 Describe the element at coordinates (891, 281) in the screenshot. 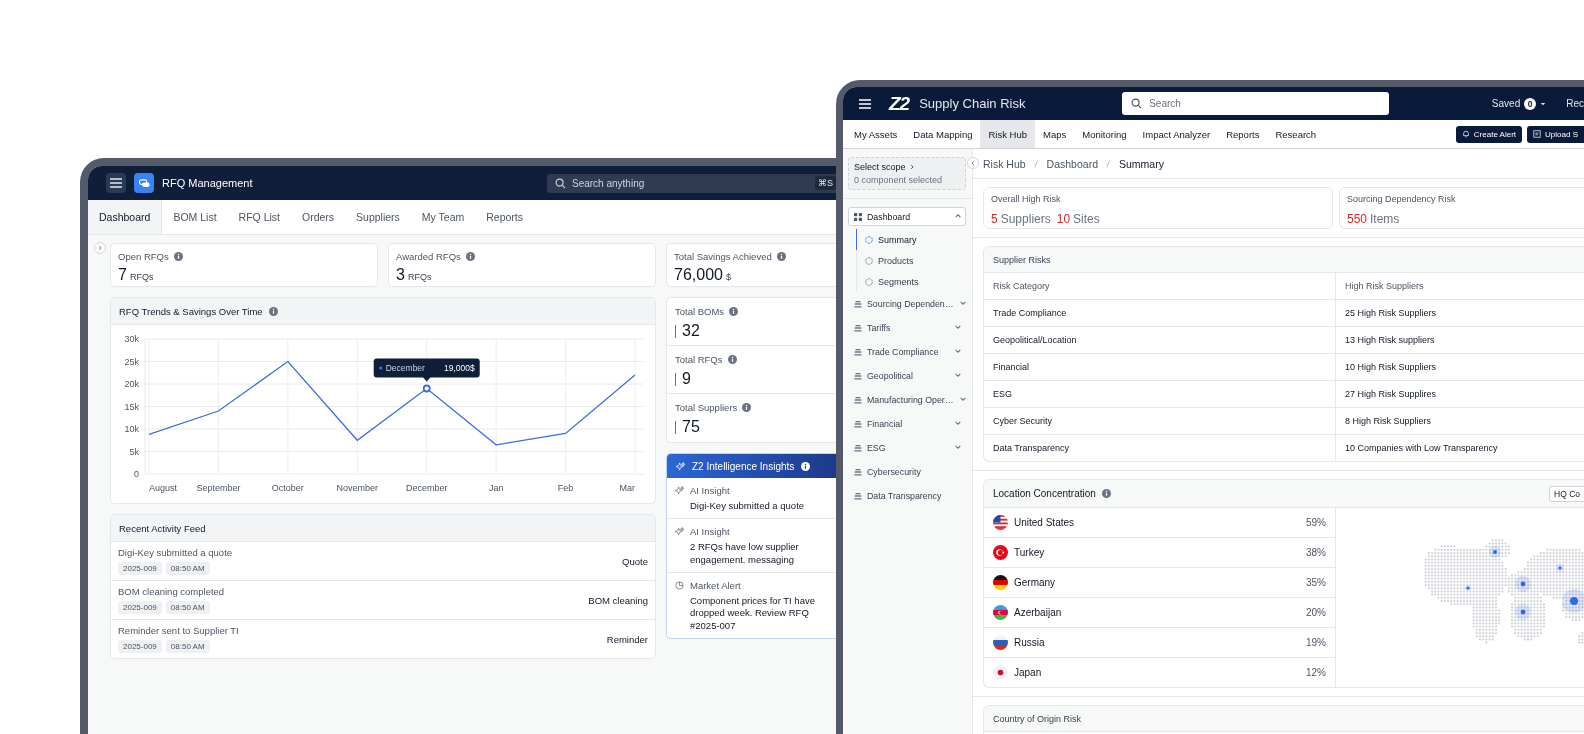

I see `sidebar-subitem: Segments` at that location.